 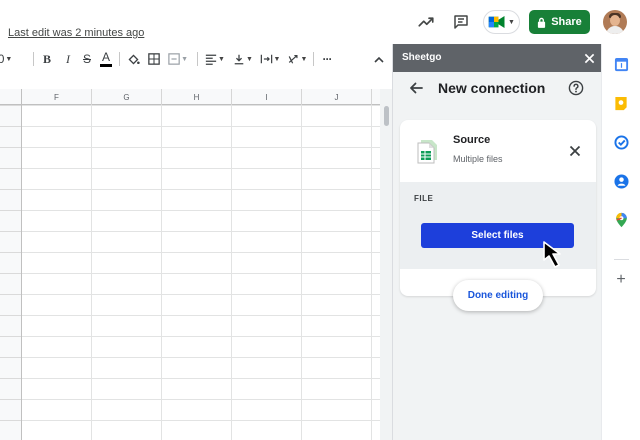 I want to click on column-header: I, so click(x=267, y=97).